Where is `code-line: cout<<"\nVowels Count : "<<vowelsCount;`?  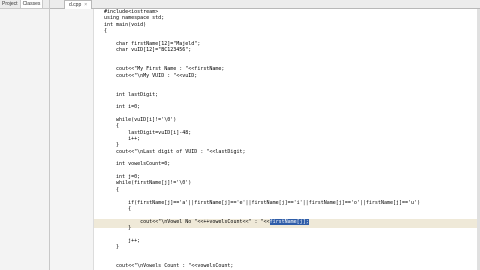 code-line: cout<<"\nVowels Count : "<<vowelsCount; is located at coordinates (168, 266).